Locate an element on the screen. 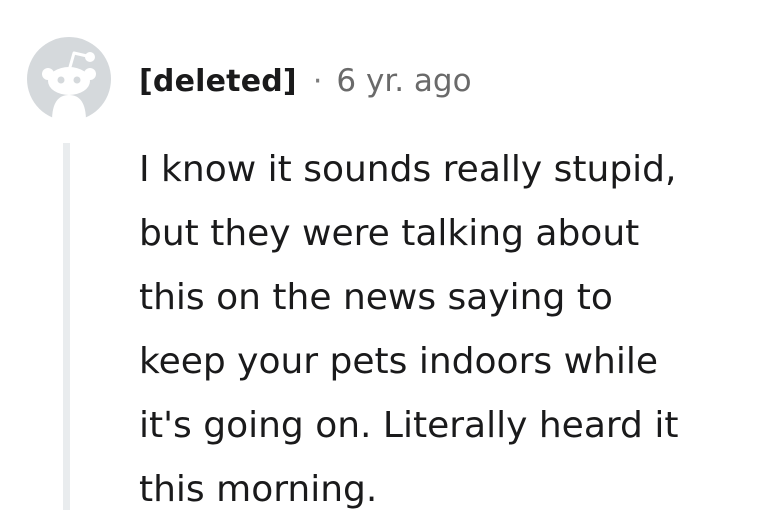  user-avatar is located at coordinates (69, 79).